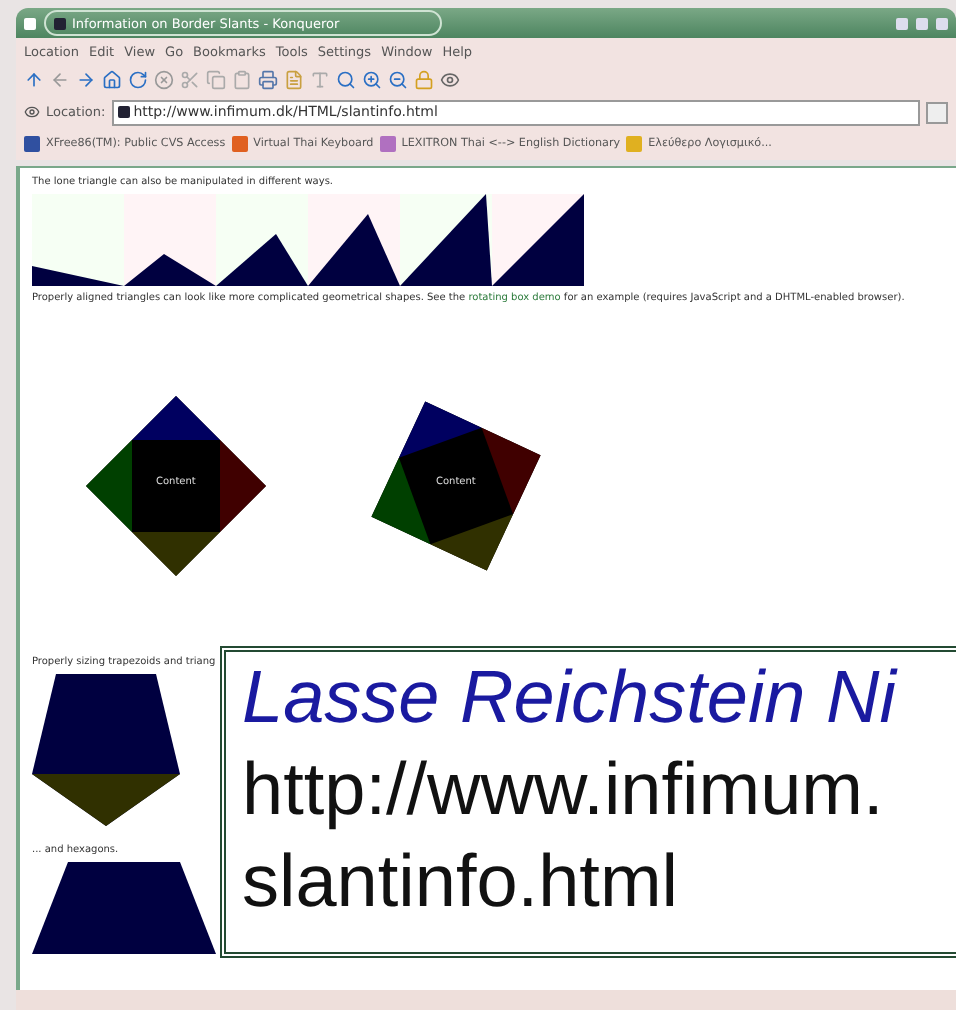  Describe the element at coordinates (372, 80) in the screenshot. I see `zoom-in-icon` at that location.